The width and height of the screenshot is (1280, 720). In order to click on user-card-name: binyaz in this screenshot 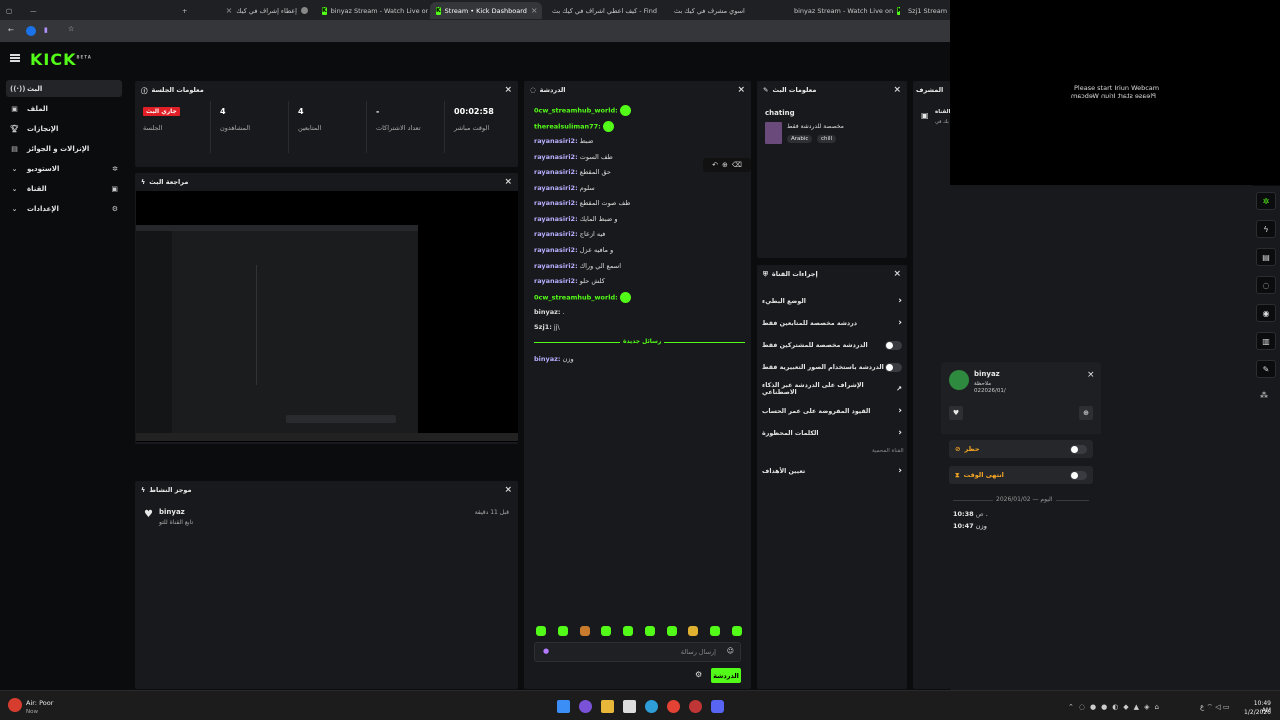, I will do `click(987, 374)`.